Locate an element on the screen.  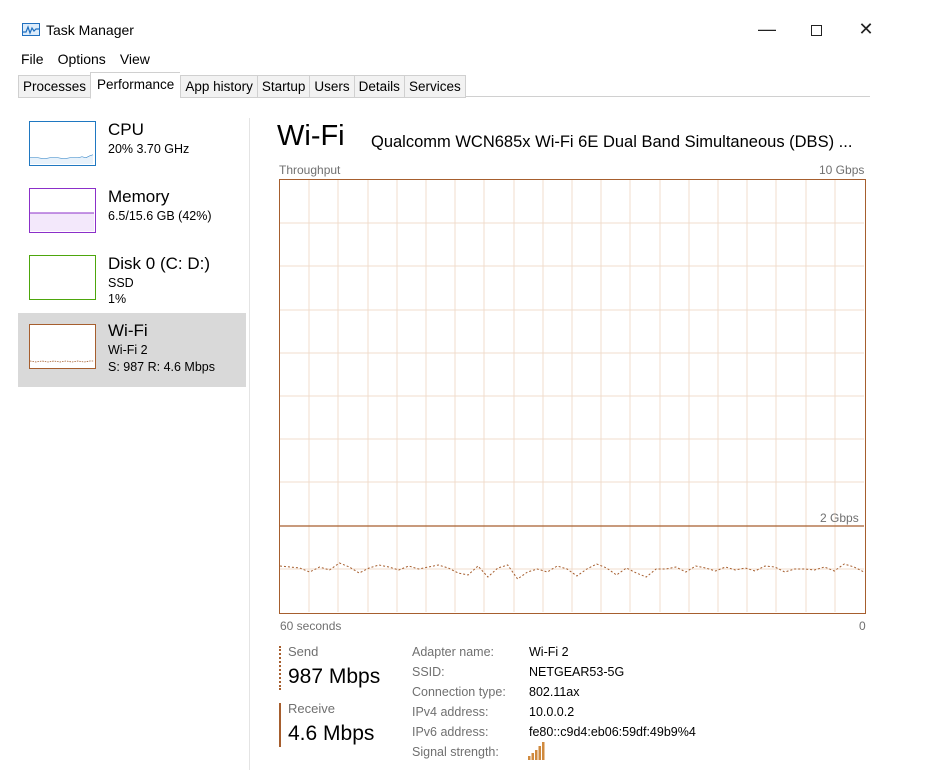
task-manager-icon is located at coordinates (31, 29).